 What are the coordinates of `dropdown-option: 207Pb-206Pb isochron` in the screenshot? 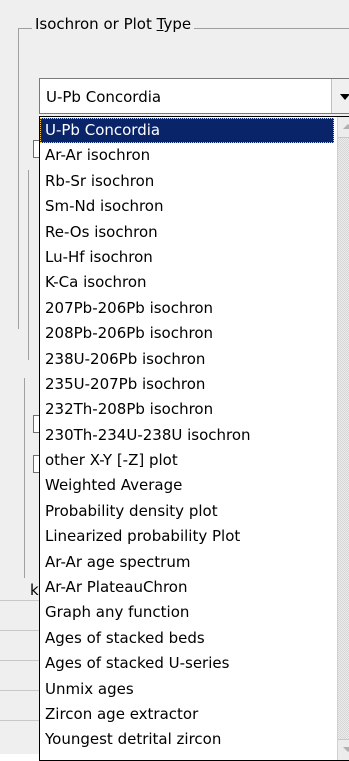 It's located at (187, 308).